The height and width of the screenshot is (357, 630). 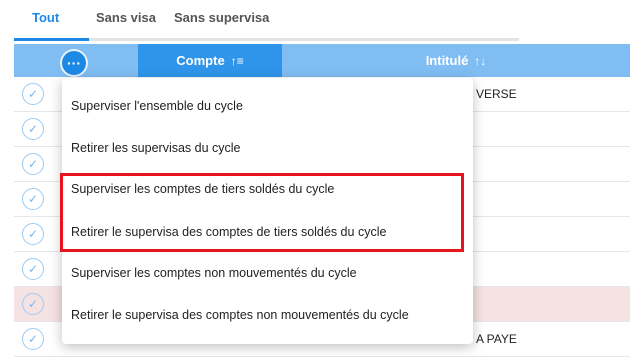 What do you see at coordinates (237, 61) in the screenshot?
I see `sort-filter-icon: ↑≡` at bounding box center [237, 61].